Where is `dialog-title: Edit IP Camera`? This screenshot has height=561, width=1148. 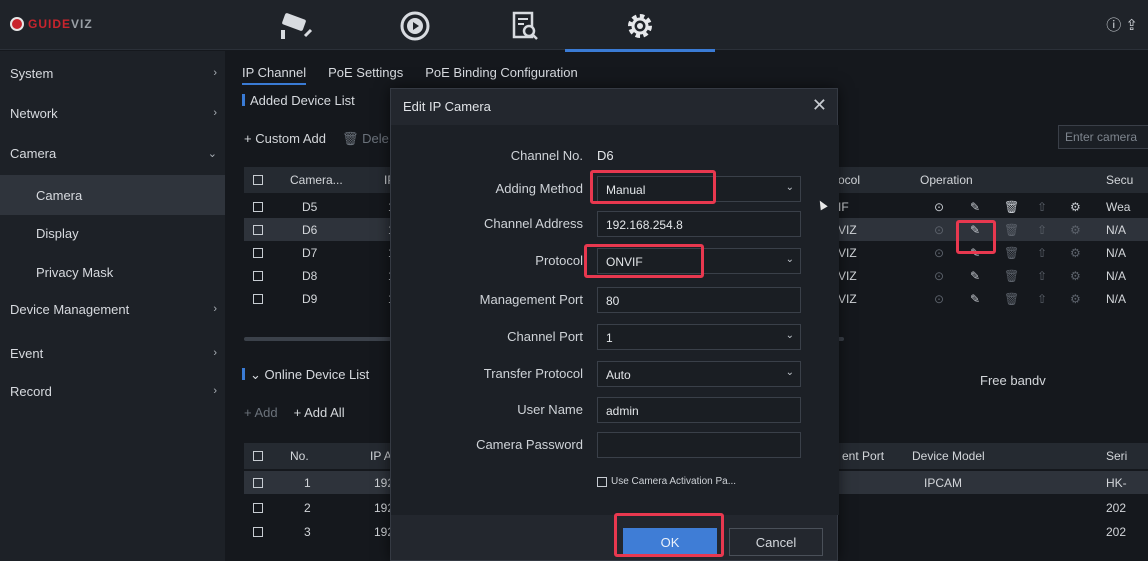 dialog-title: Edit IP Camera is located at coordinates (447, 106).